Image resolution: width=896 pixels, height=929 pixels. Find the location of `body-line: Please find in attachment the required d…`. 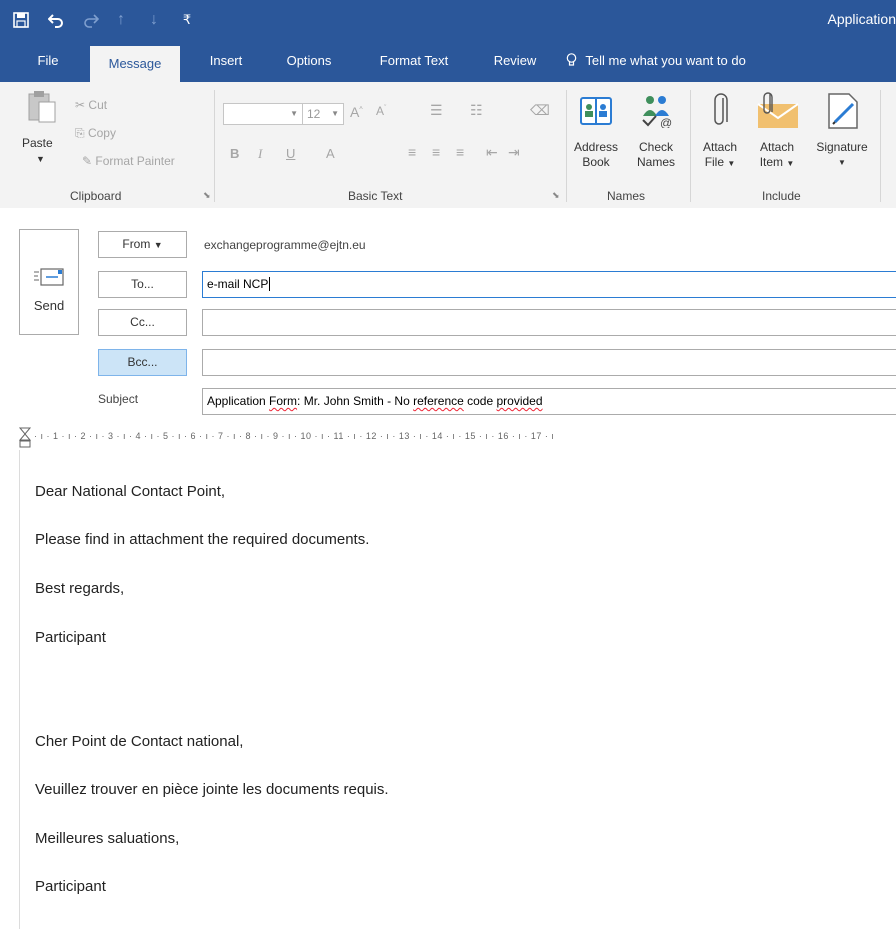

body-line: Please find in attachment the required d… is located at coordinates (202, 539).